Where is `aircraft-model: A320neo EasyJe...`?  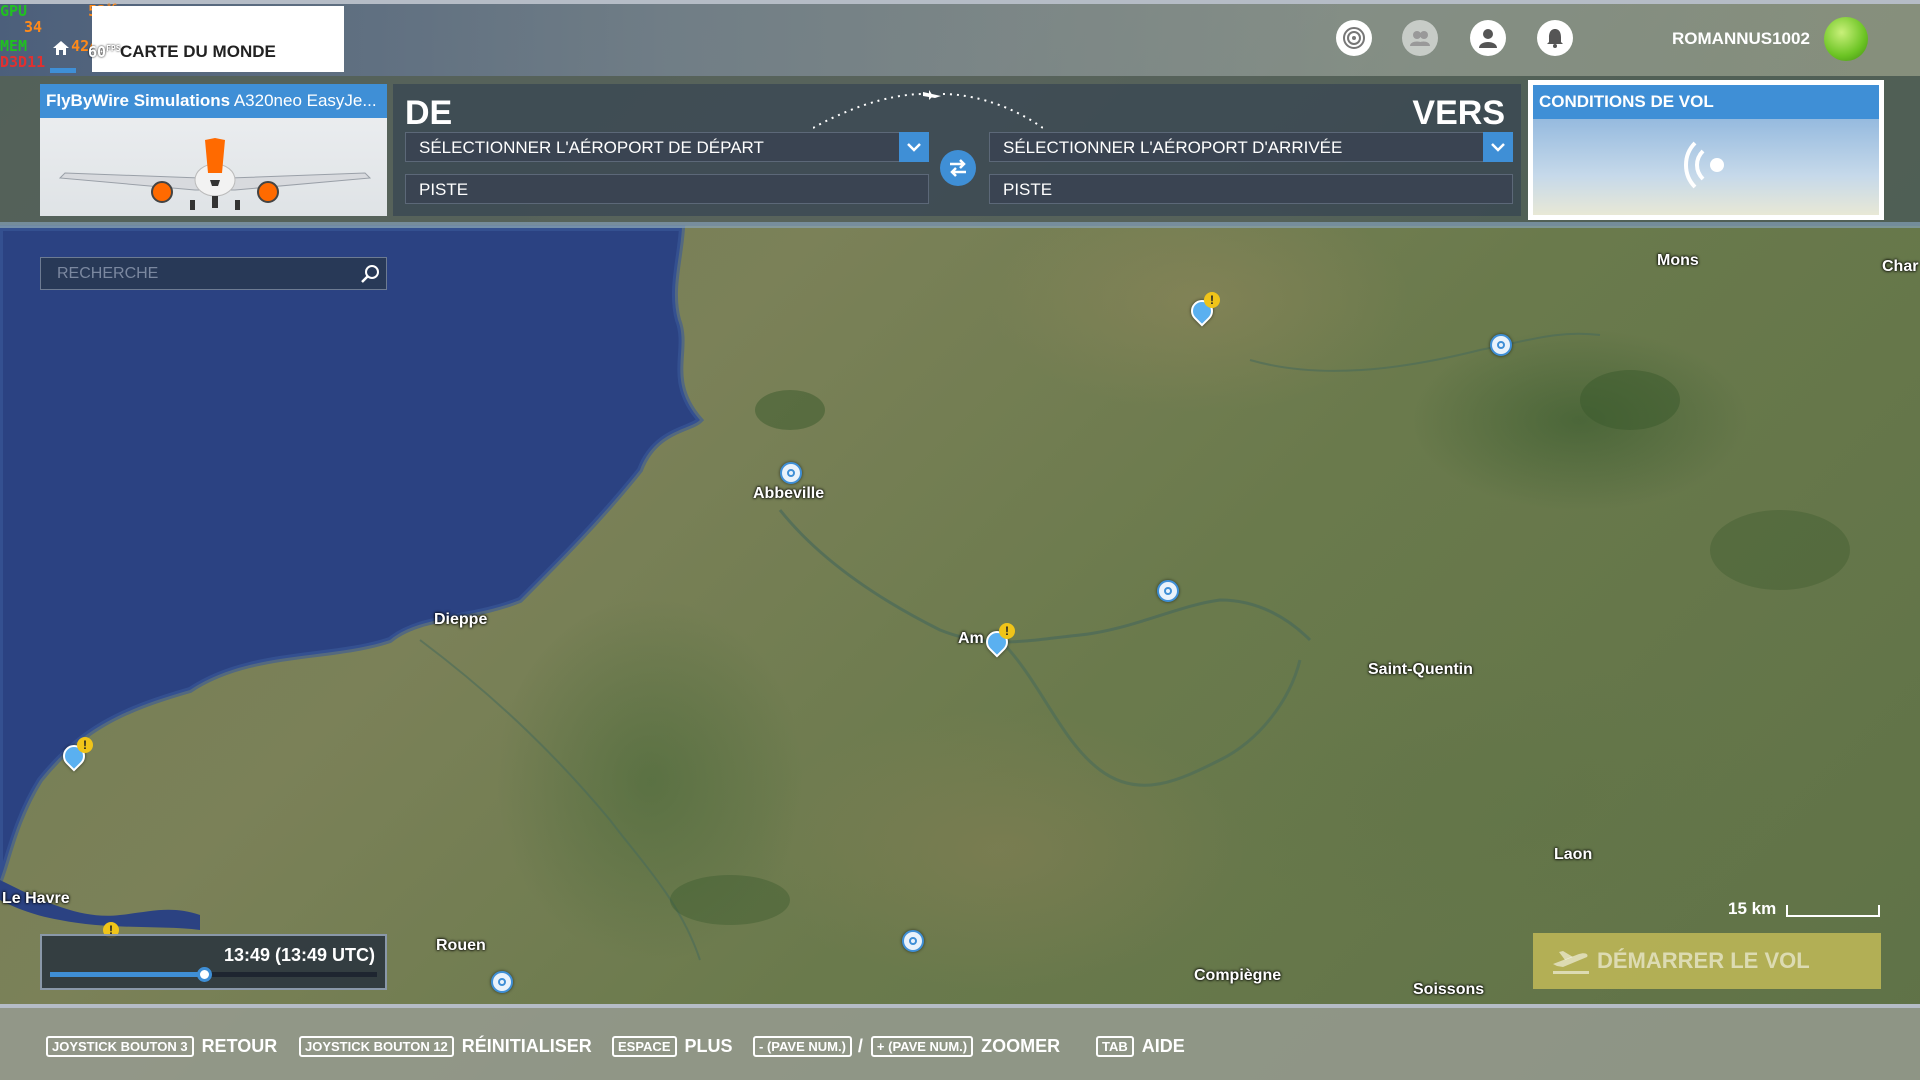
aircraft-model: A320neo EasyJe... is located at coordinates (303, 100).